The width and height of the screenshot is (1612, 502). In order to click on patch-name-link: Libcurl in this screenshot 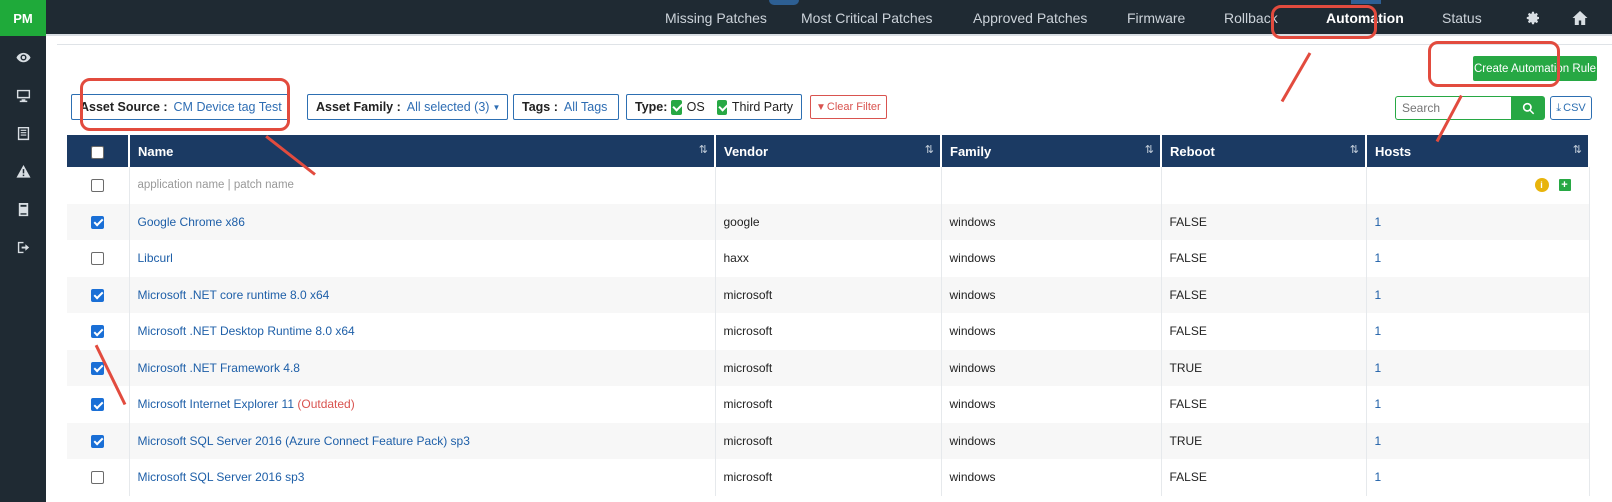, I will do `click(155, 258)`.